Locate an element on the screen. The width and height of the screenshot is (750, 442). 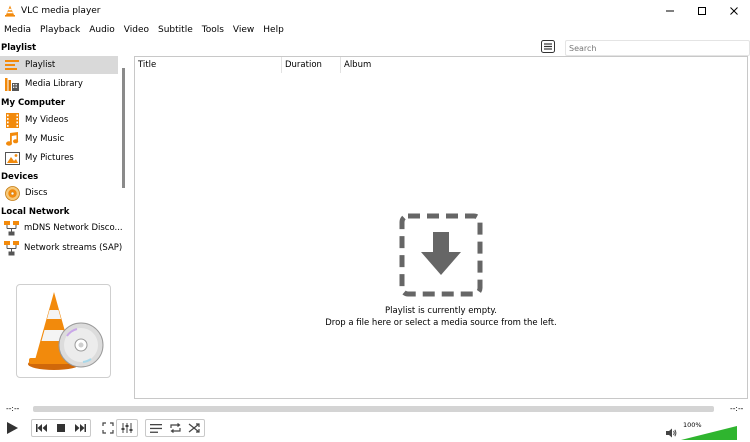
maximize-icon is located at coordinates (702, 11).